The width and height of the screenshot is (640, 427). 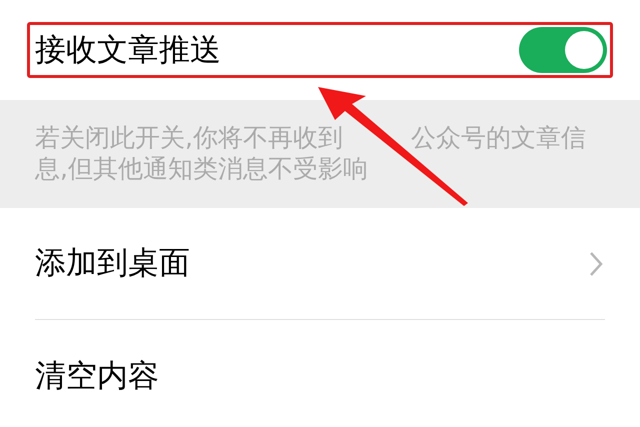 I want to click on menu-item: 添加到桌面, so click(x=112, y=263).